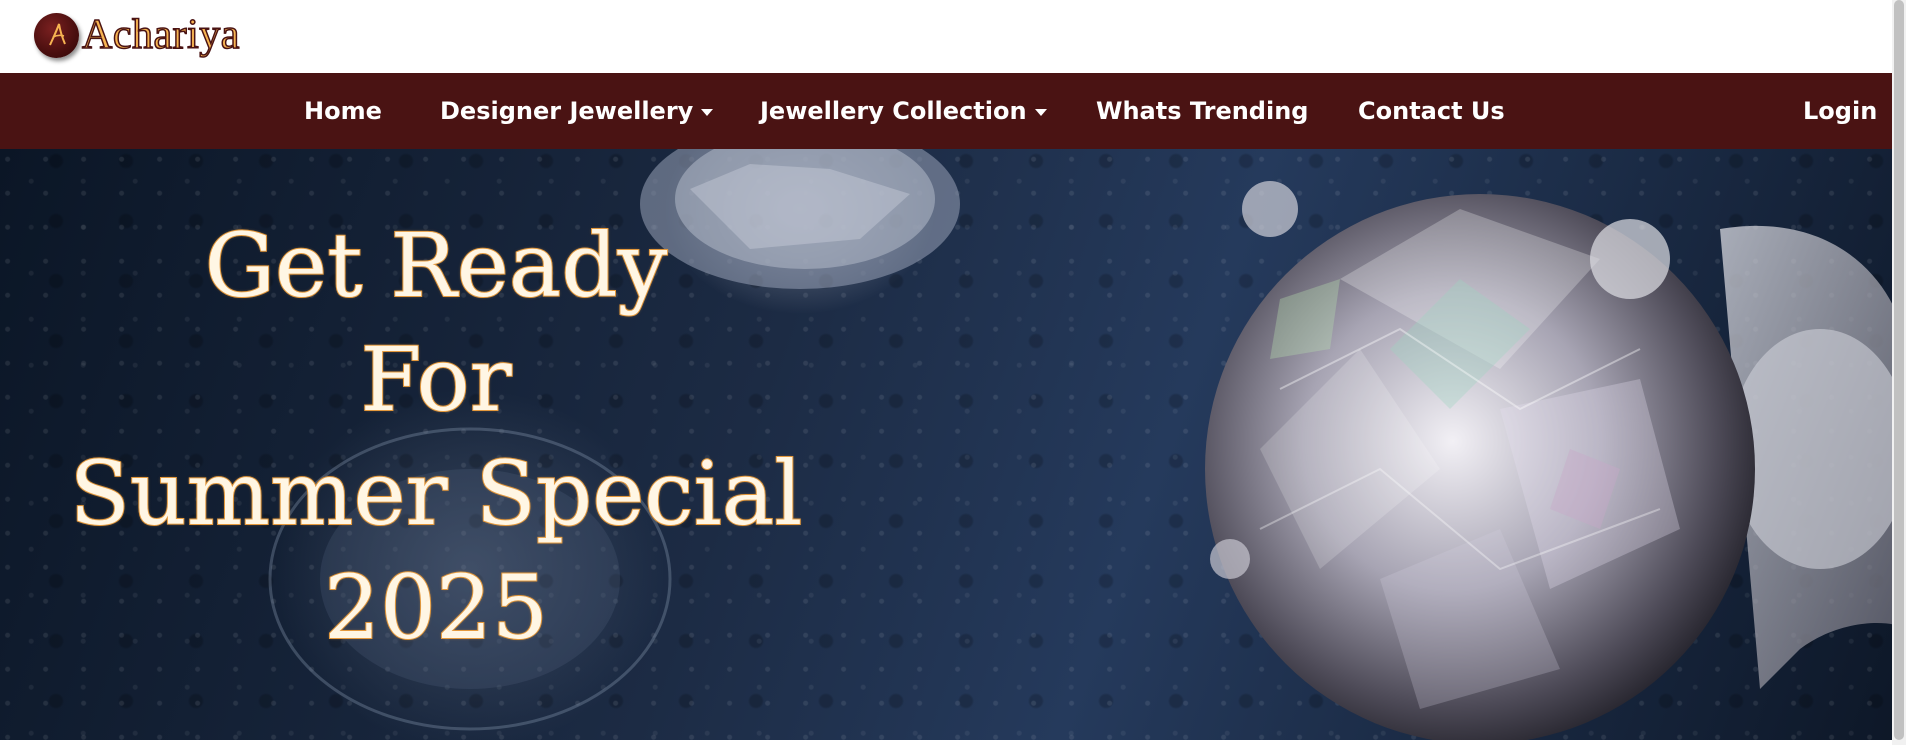  I want to click on logo-emblem-icon, so click(56, 35).